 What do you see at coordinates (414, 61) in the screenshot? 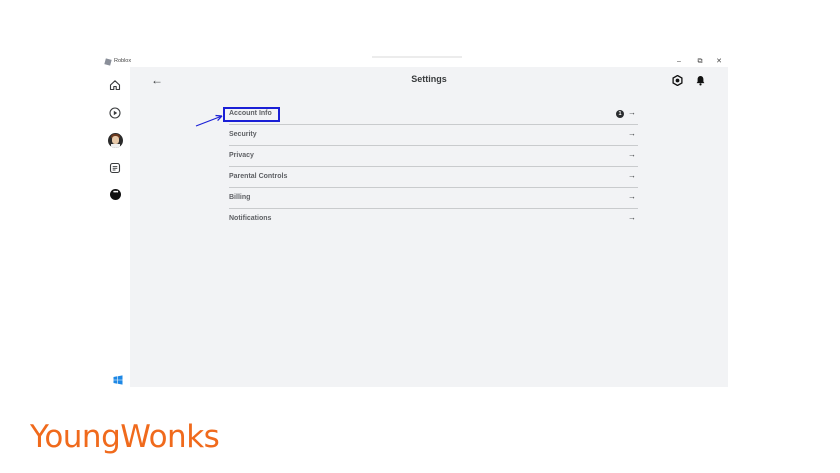
I see `title-bar: Roblox – ⧉ ✕` at bounding box center [414, 61].